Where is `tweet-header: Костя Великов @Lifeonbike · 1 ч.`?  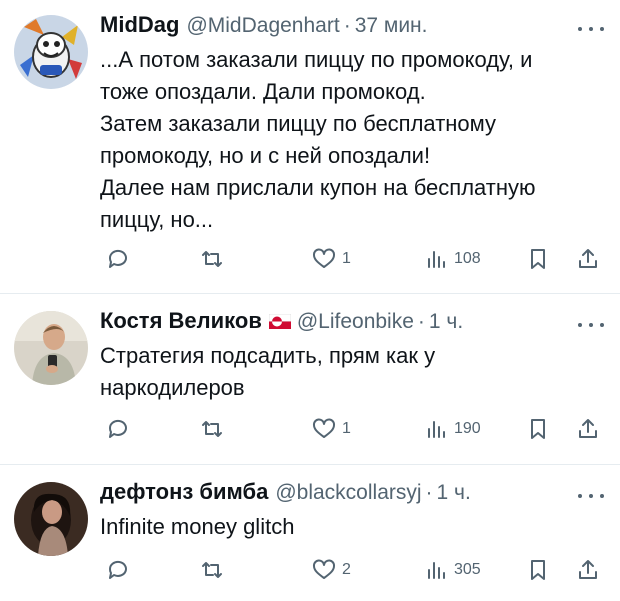 tweet-header: Костя Великов @Lifeonbike · 1 ч. is located at coordinates (352, 323).